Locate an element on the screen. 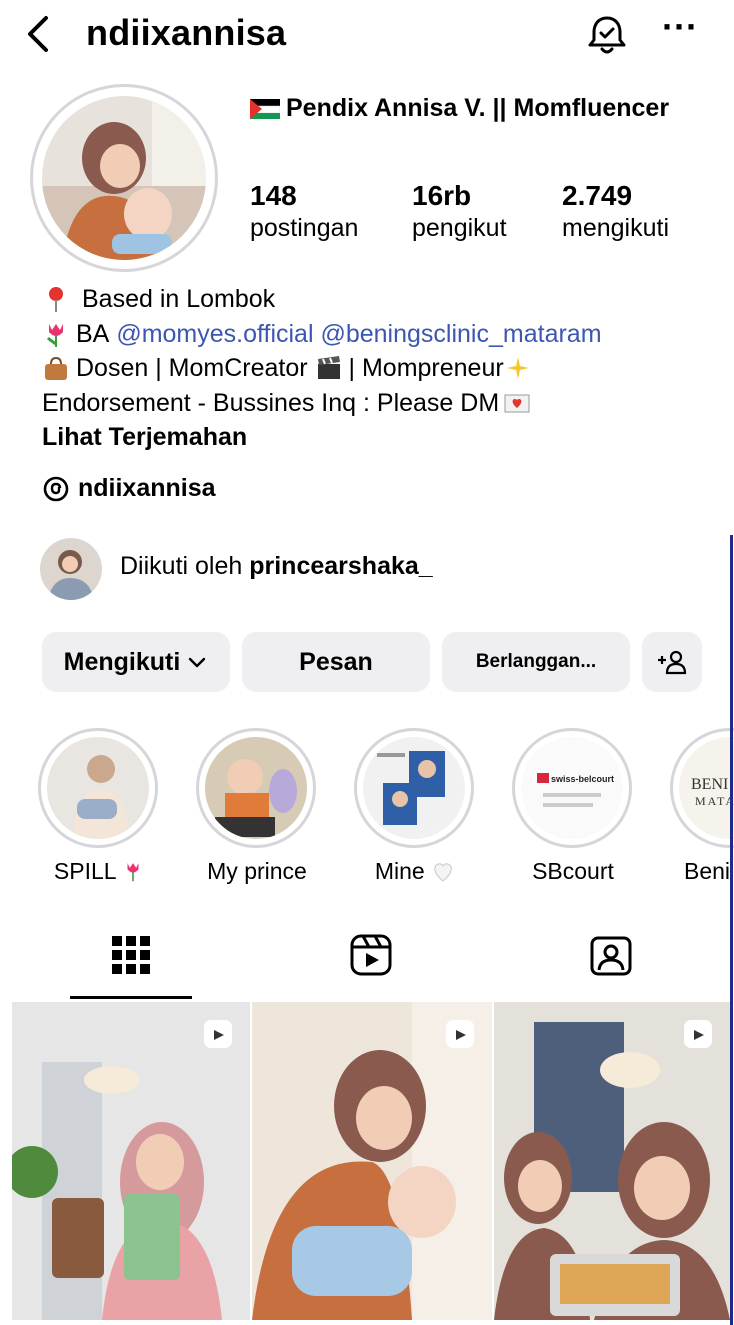 This screenshot has height=1325, width=734. threads-link: ndiixannisa is located at coordinates (129, 488).